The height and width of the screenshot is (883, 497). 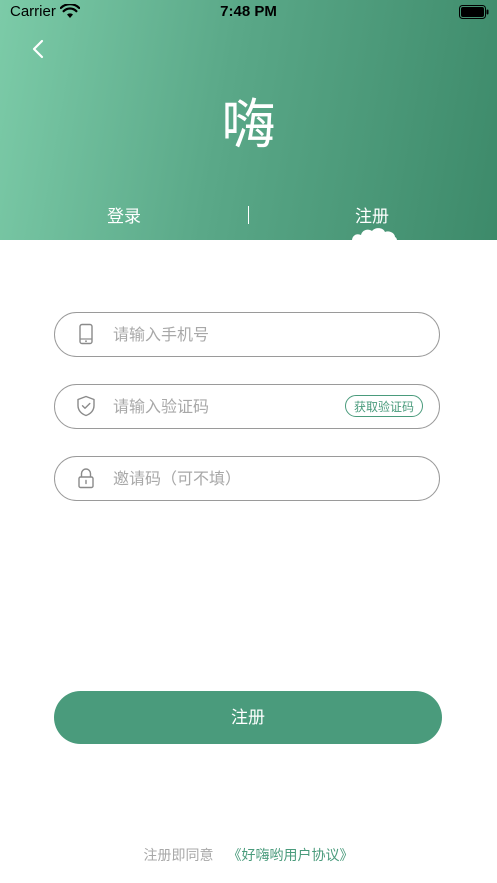 I want to click on tab-indicator-cloud, so click(x=374, y=234).